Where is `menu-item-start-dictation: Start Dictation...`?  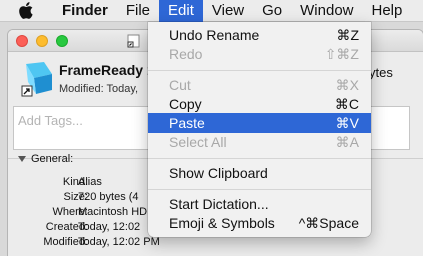
menu-item-start-dictation: Start Dictation... is located at coordinates (259, 204).